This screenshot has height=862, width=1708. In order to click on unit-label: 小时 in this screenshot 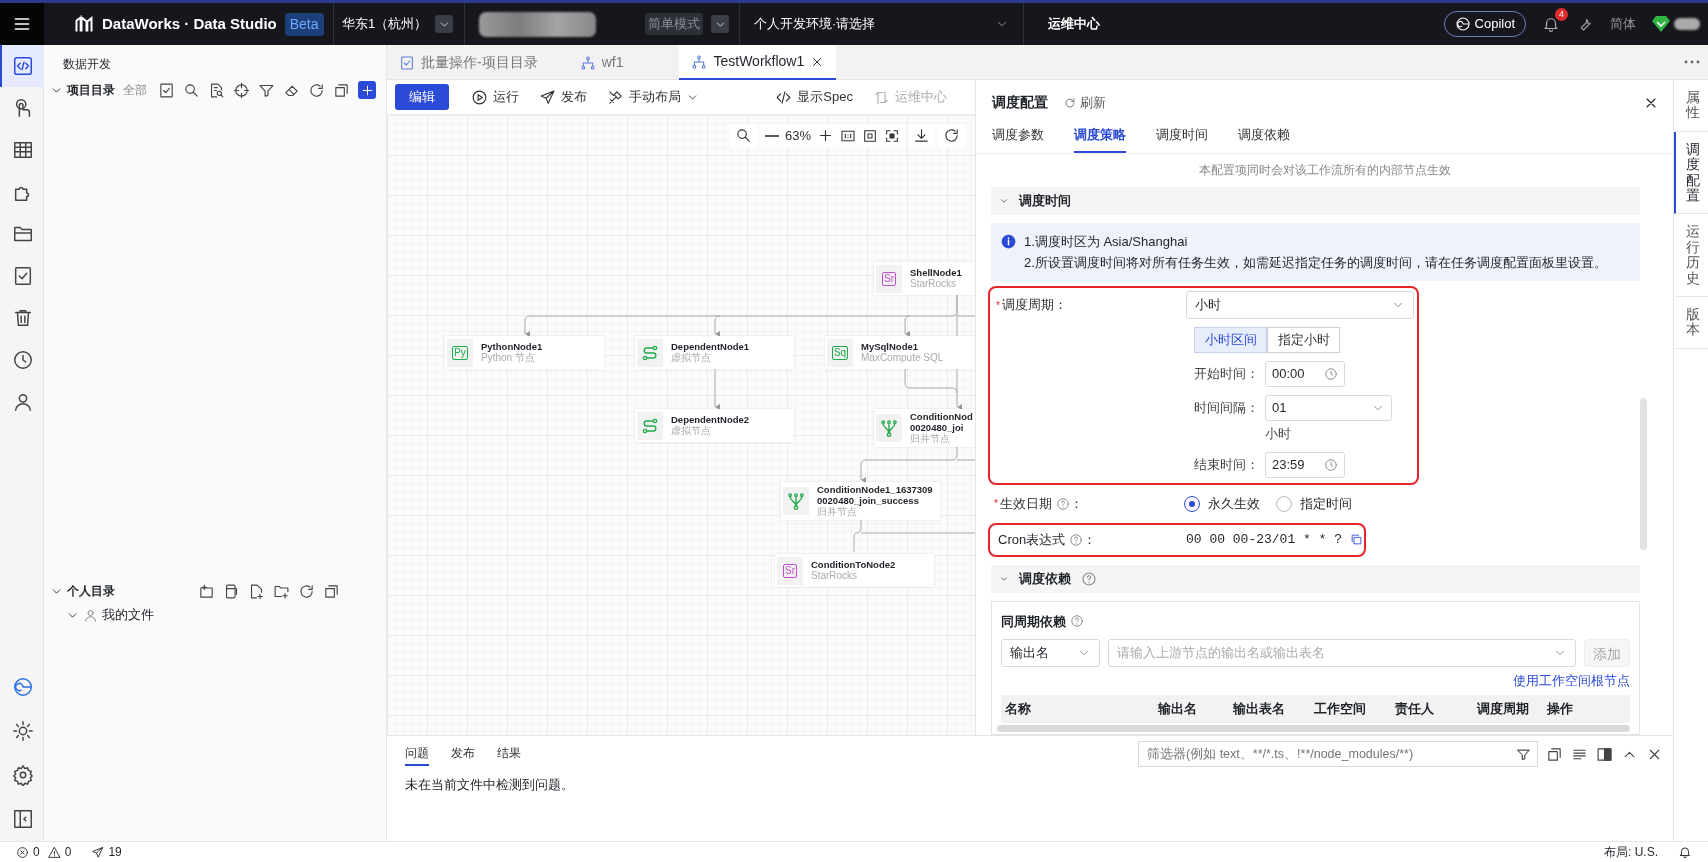, I will do `click(1278, 433)`.